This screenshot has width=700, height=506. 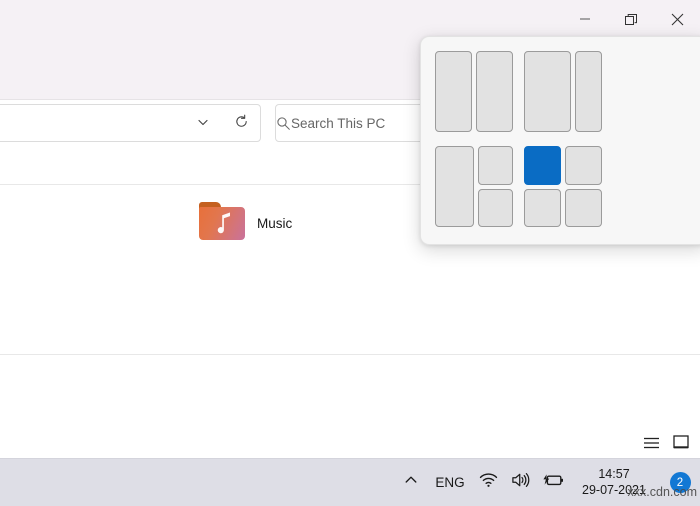 I want to click on taskbar: ENG 14:57 29-07-2021 2, so click(x=350, y=482).